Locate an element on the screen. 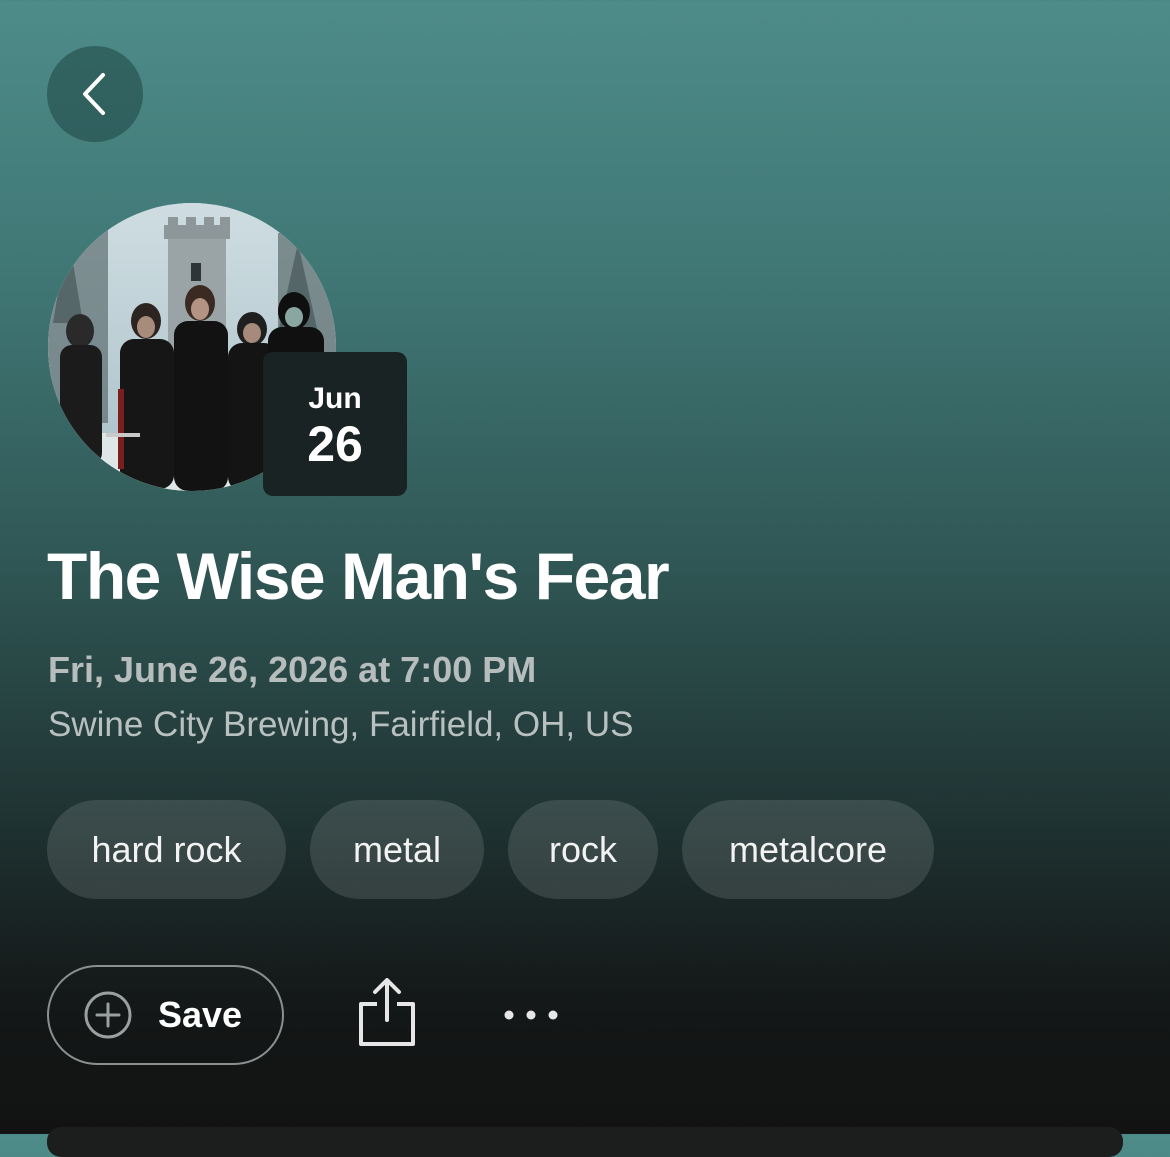  plus-circle-icon is located at coordinates (108, 1015).